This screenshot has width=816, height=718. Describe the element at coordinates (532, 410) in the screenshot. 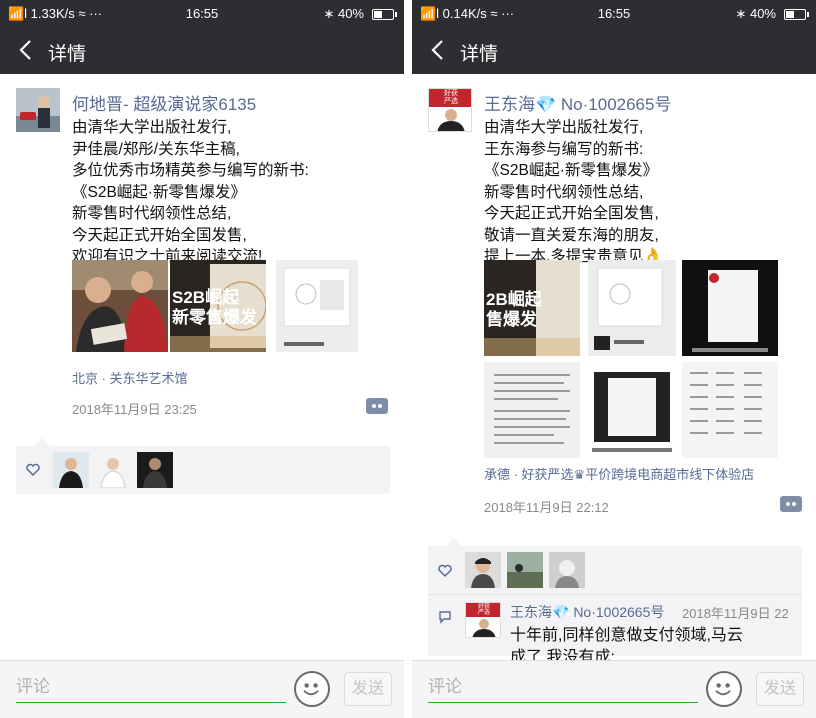

I see `book-page-photo` at that location.